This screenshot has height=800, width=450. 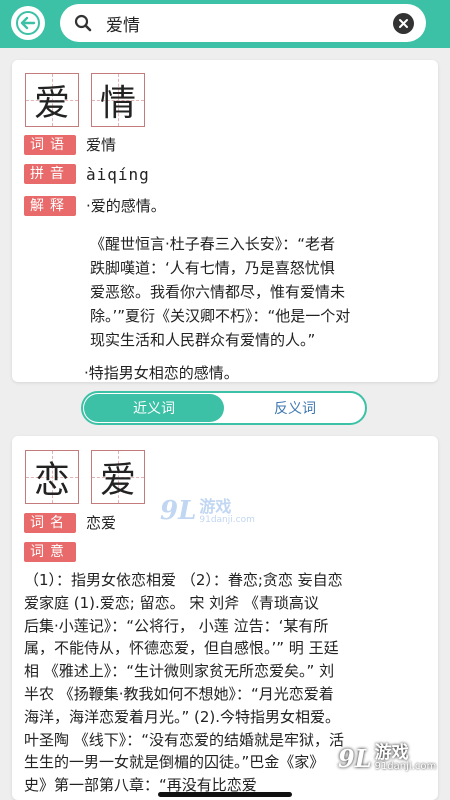 I want to click on home-indicator, so click(x=225, y=794).